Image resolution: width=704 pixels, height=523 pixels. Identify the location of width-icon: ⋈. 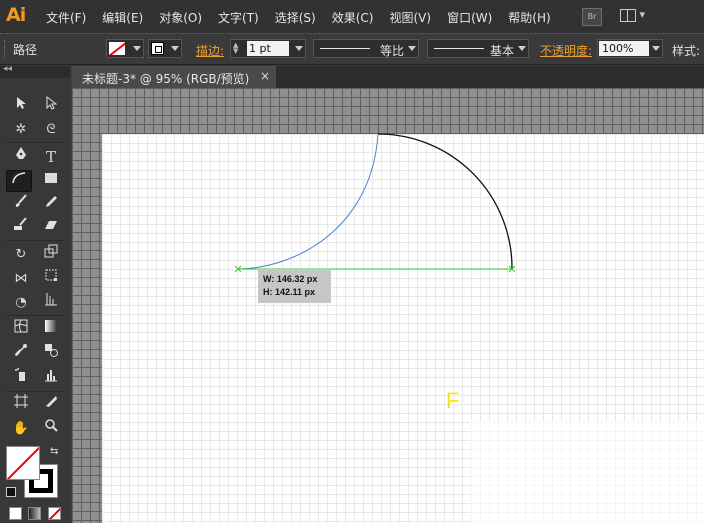
(21, 278).